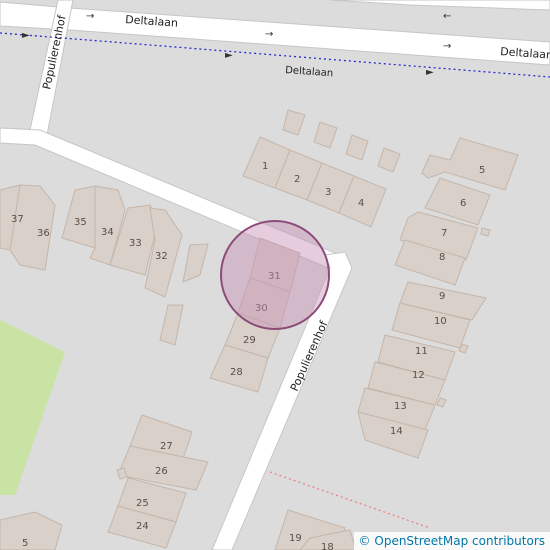 This screenshot has height=550, width=550. I want to click on house-number: 37, so click(17, 219).